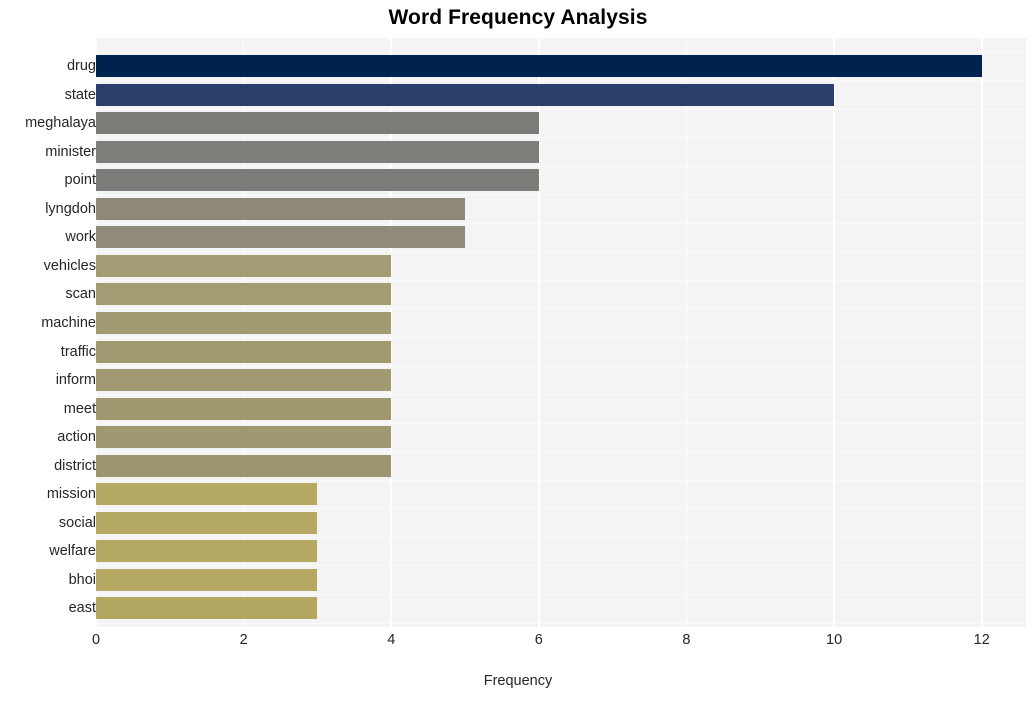 The height and width of the screenshot is (701, 1036). What do you see at coordinates (82, 579) in the screenshot?
I see `y-axis-tick-label: bhoi` at bounding box center [82, 579].